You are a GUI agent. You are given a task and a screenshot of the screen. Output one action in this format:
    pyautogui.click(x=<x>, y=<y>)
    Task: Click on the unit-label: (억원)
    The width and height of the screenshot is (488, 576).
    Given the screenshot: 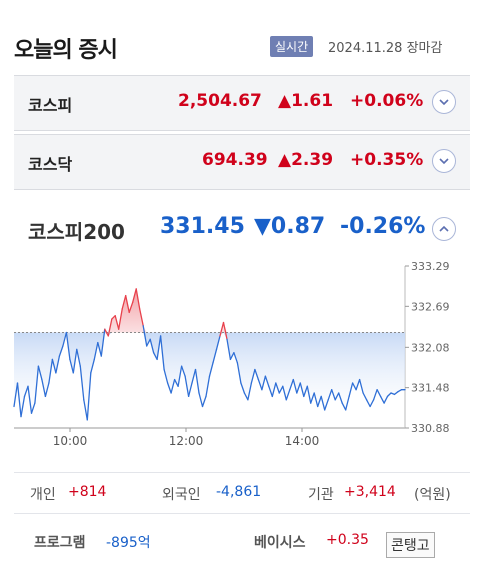 What is the action you would take?
    pyautogui.click(x=432, y=495)
    